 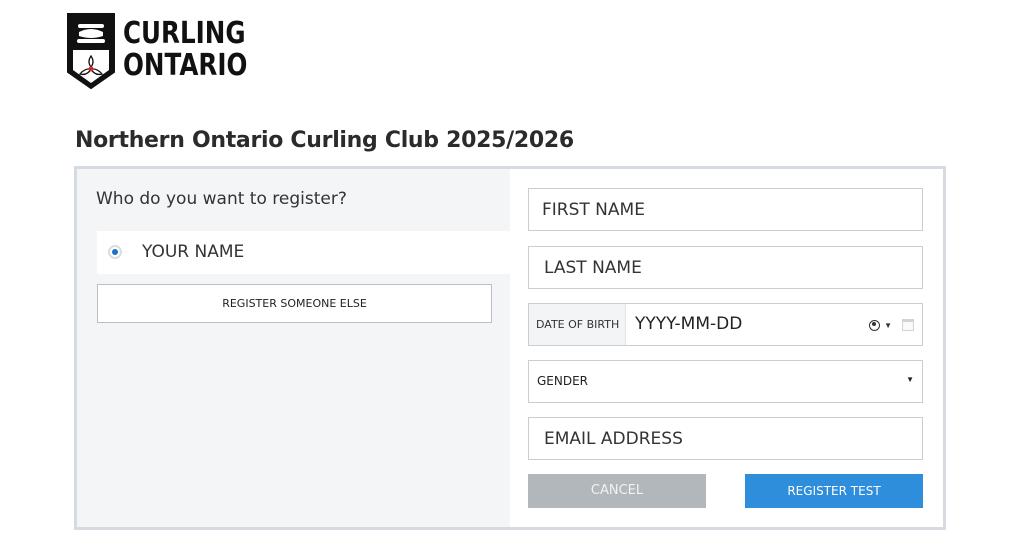 I want to click on register-someone-else-button: REGISTER SOMEONE ELSE, so click(x=294, y=303).